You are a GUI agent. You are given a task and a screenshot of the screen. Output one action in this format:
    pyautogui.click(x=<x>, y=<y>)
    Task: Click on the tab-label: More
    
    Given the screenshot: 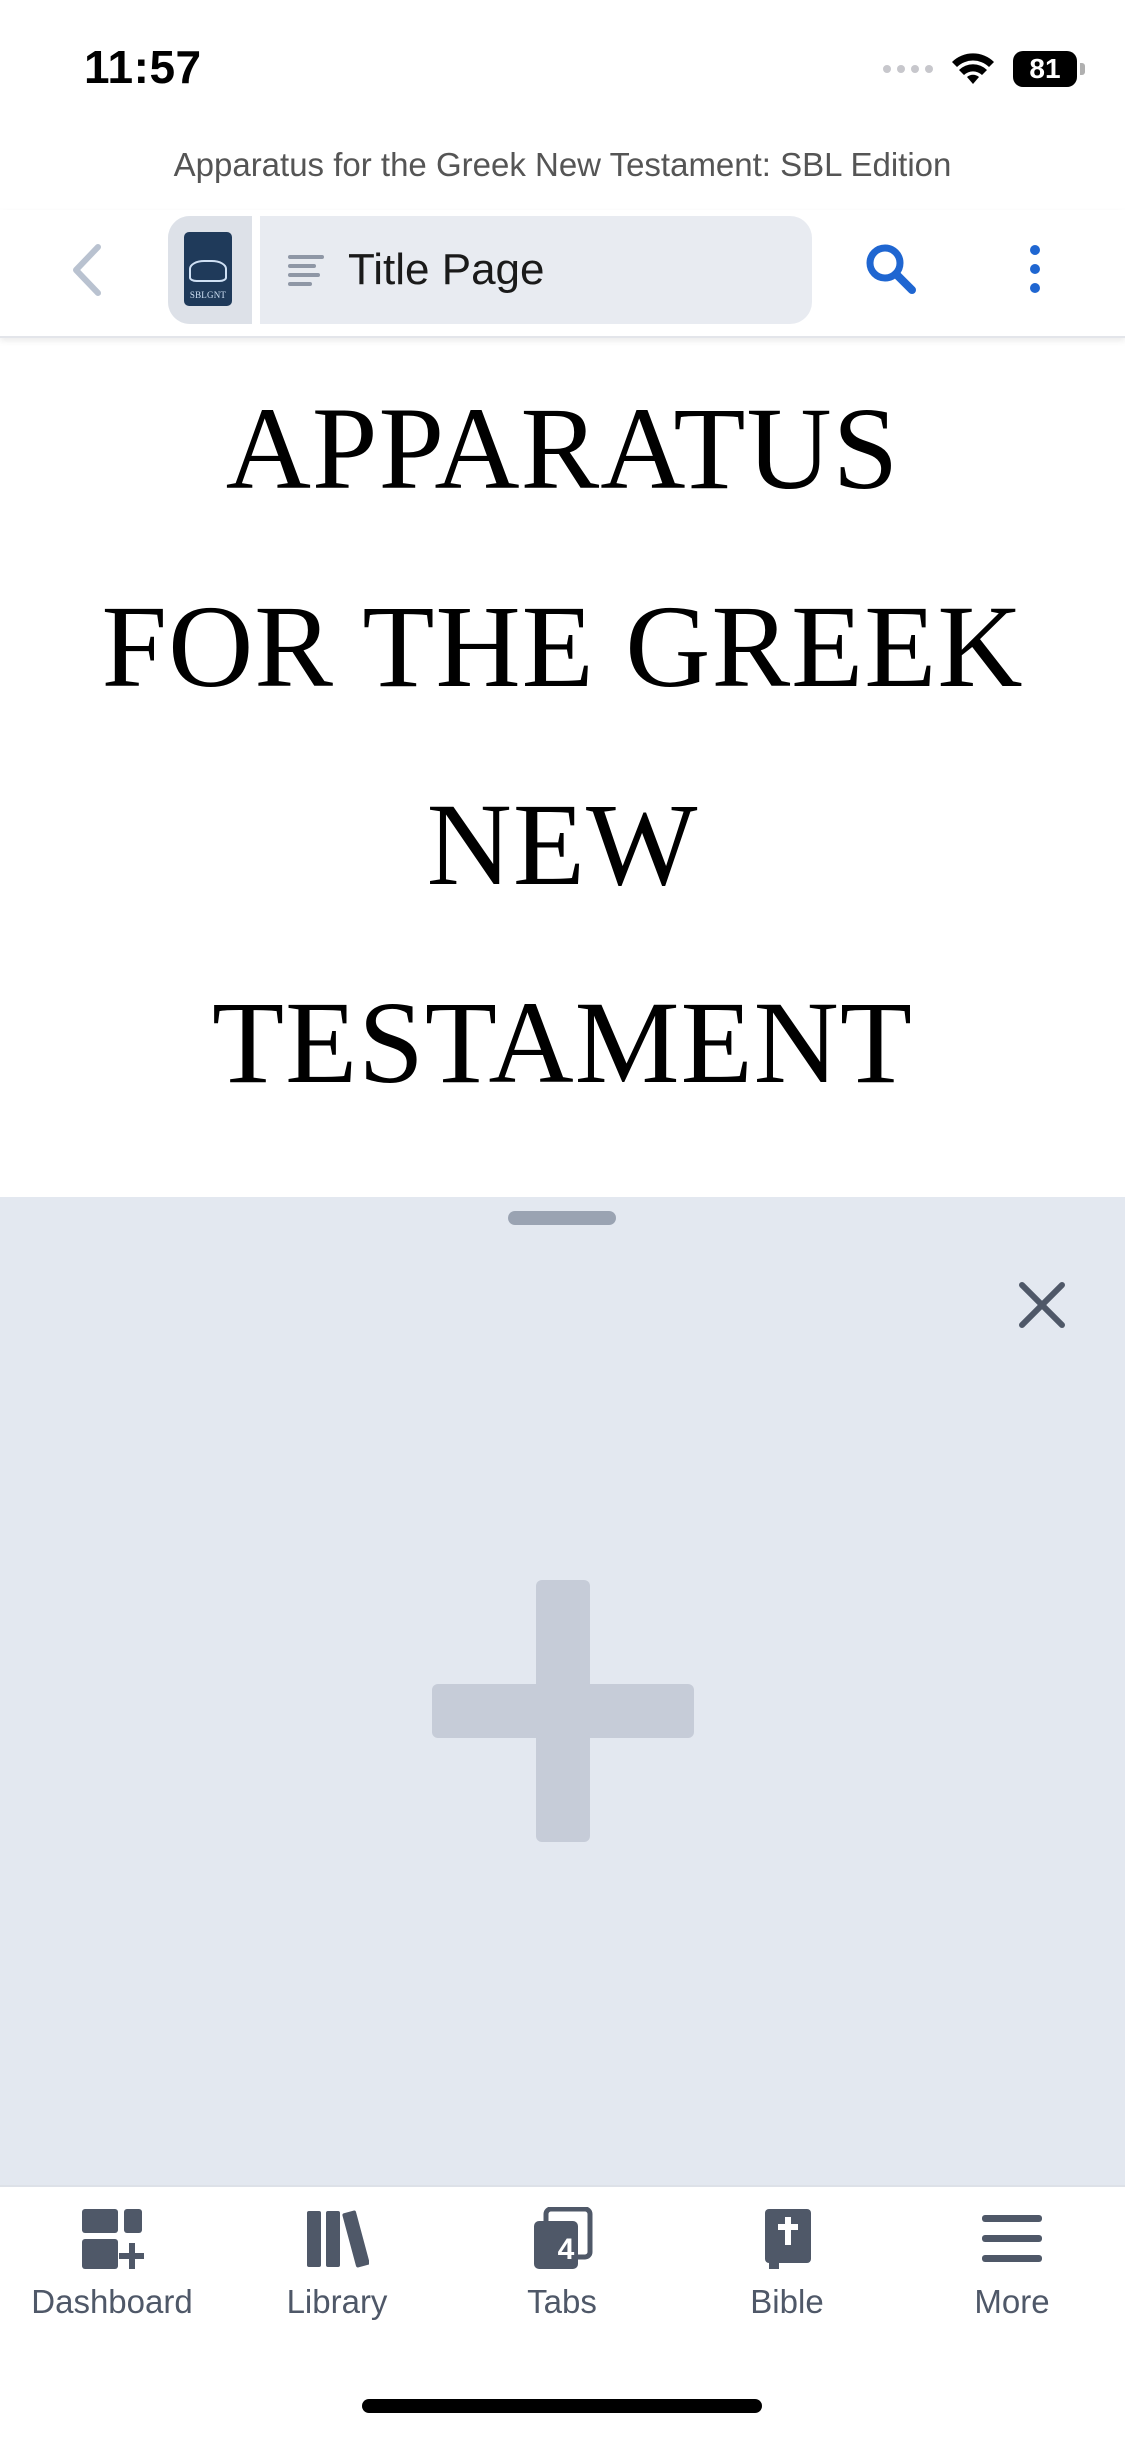 What is the action you would take?
    pyautogui.click(x=1012, y=2301)
    